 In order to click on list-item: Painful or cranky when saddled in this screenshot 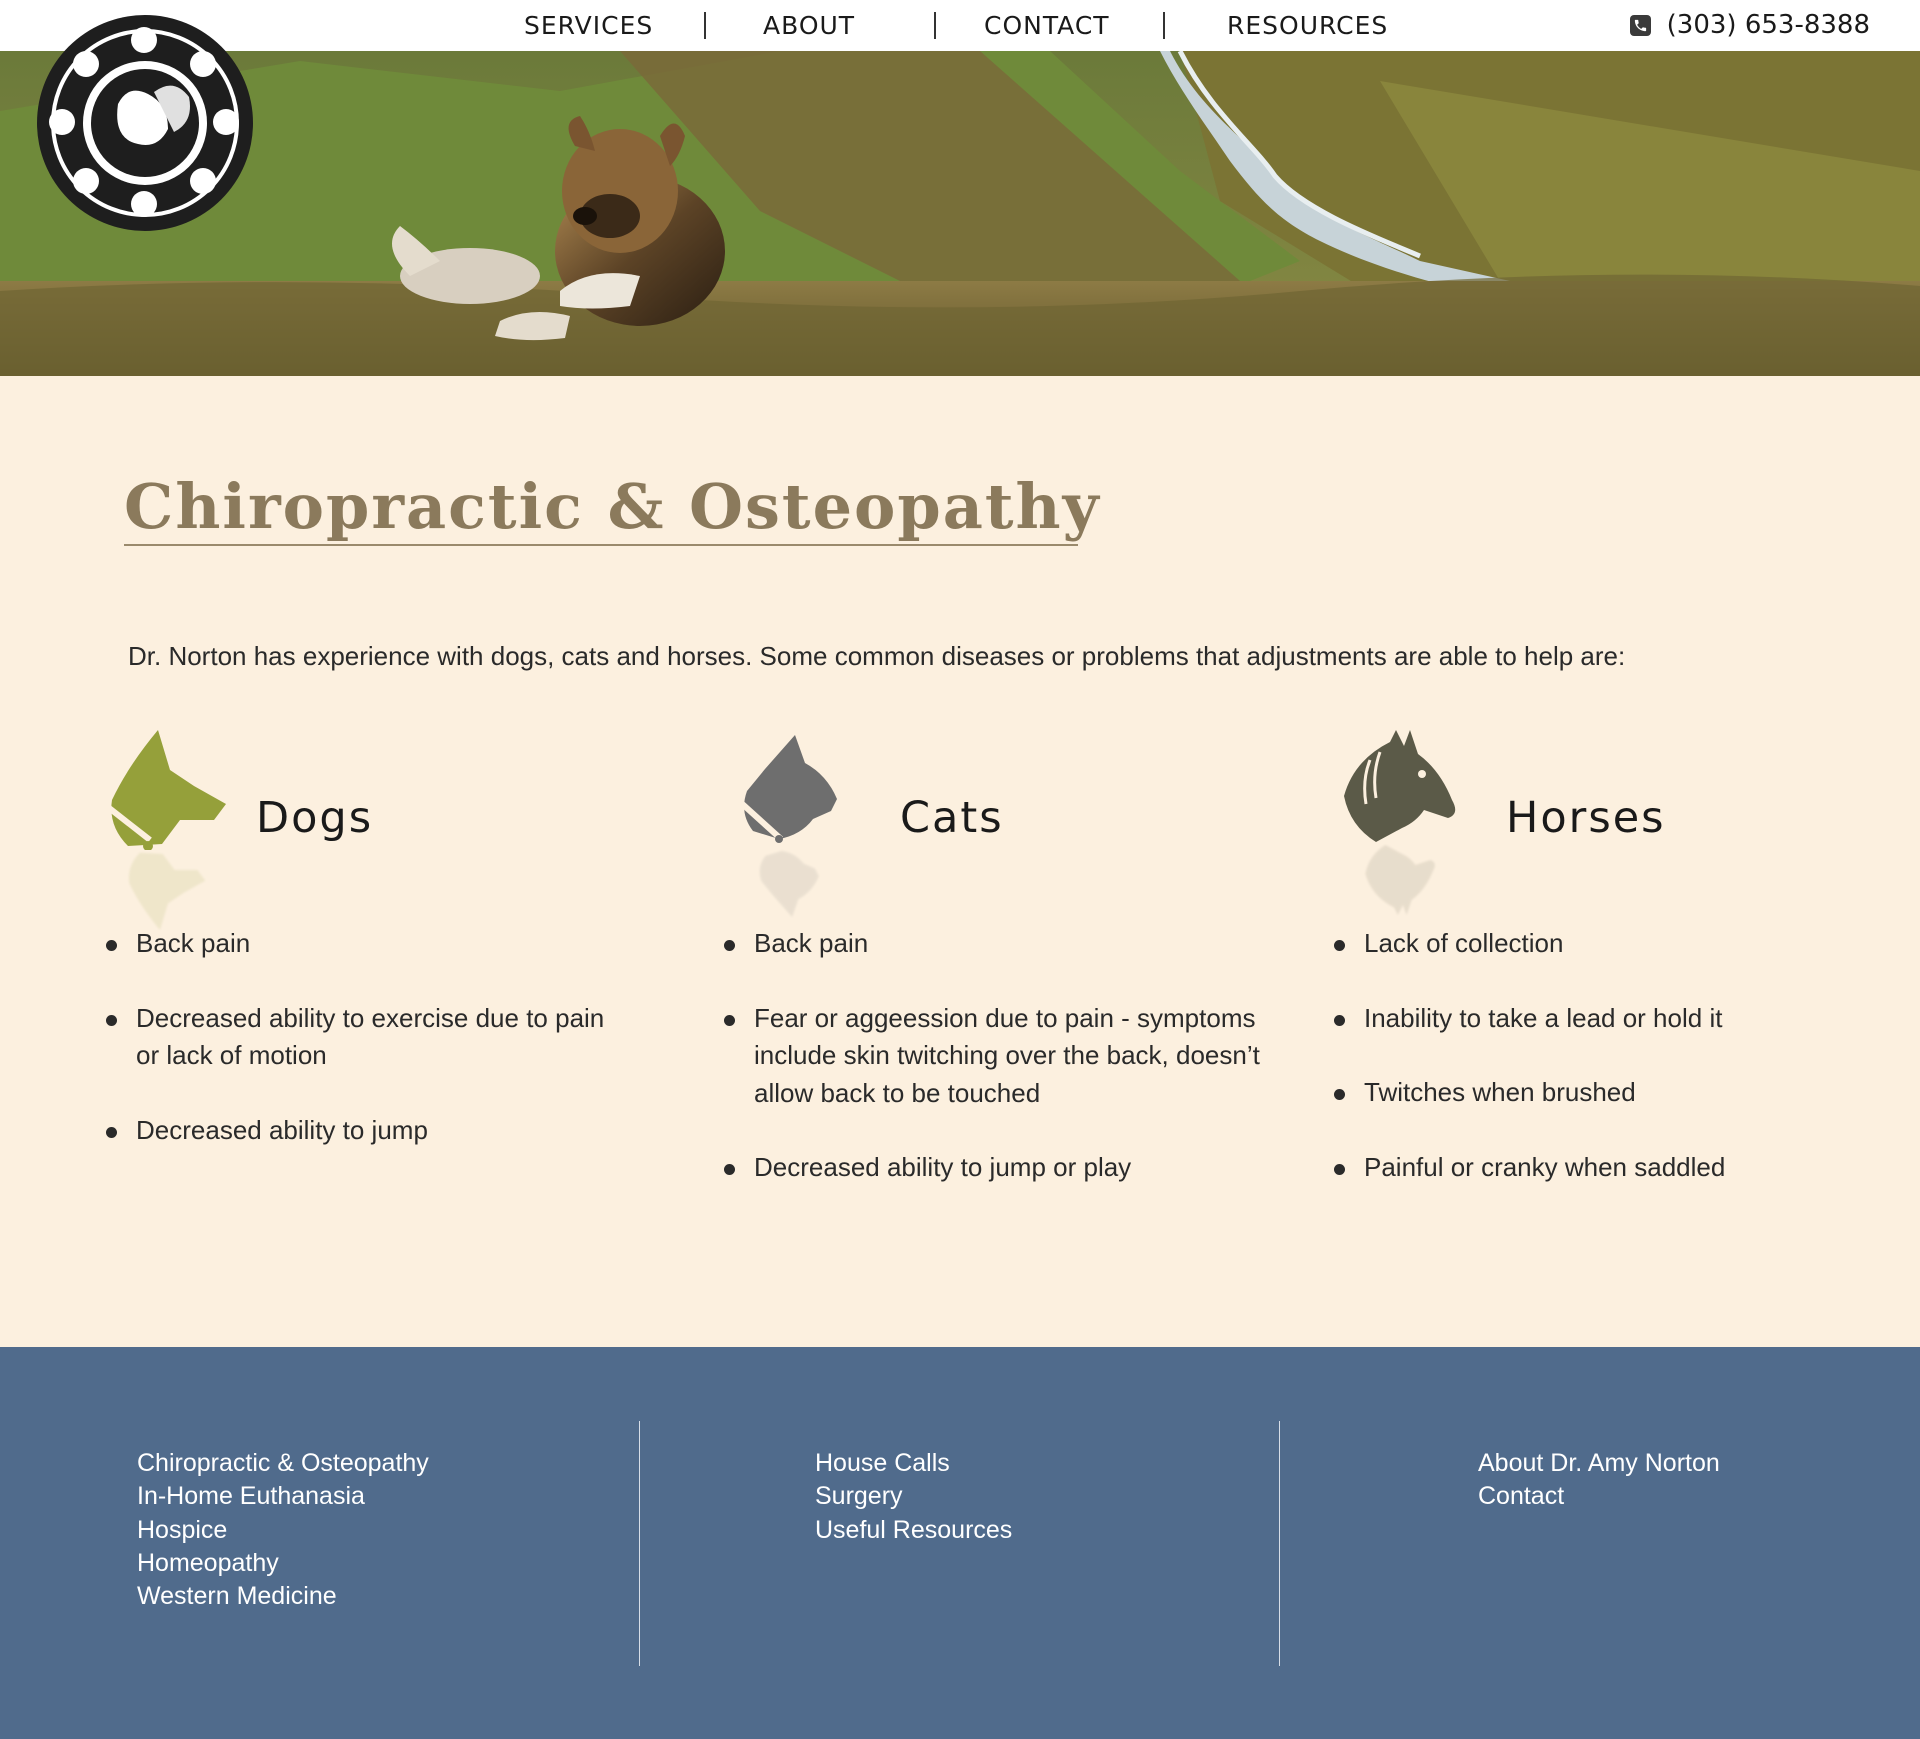, I will do `click(1604, 1168)`.